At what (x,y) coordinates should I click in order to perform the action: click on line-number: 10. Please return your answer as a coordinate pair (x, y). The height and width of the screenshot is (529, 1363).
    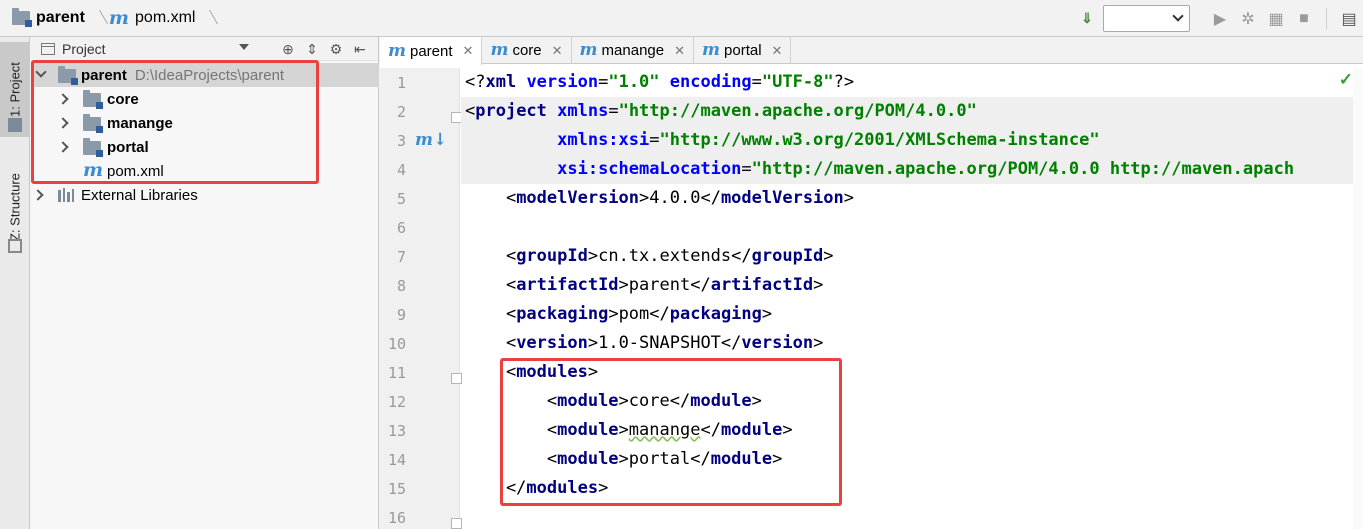
    Looking at the image, I should click on (396, 344).